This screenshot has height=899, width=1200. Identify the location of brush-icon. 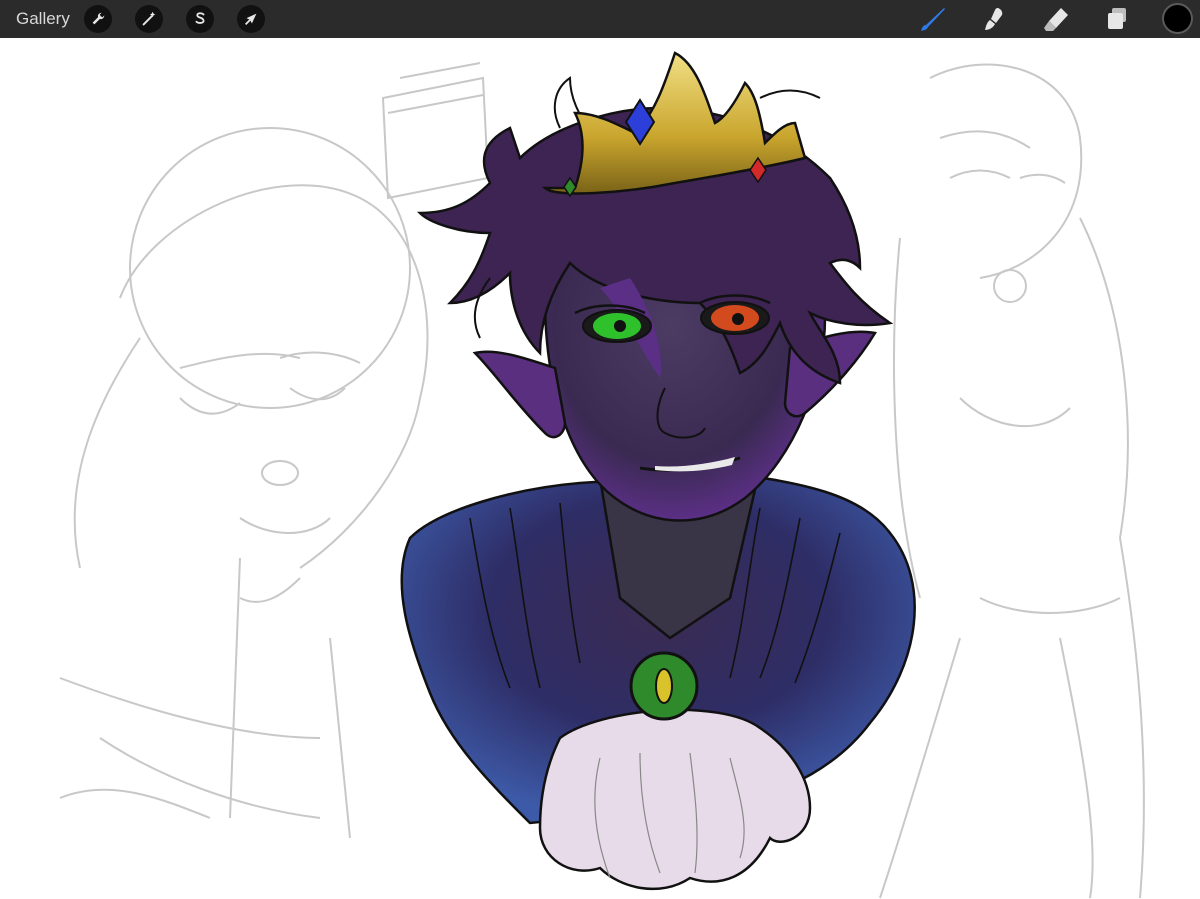
(933, 19).